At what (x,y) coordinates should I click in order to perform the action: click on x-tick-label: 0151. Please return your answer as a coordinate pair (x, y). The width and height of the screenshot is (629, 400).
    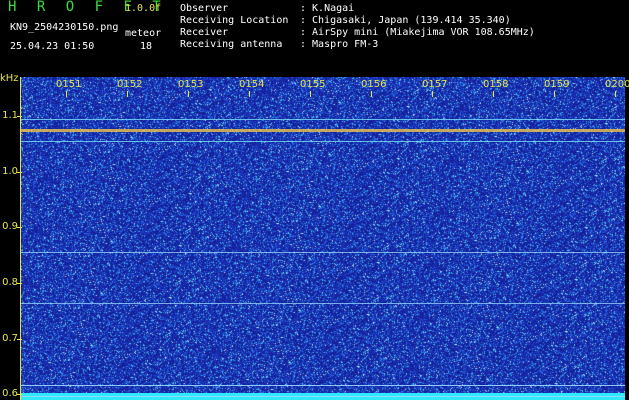
    Looking at the image, I should click on (69, 84).